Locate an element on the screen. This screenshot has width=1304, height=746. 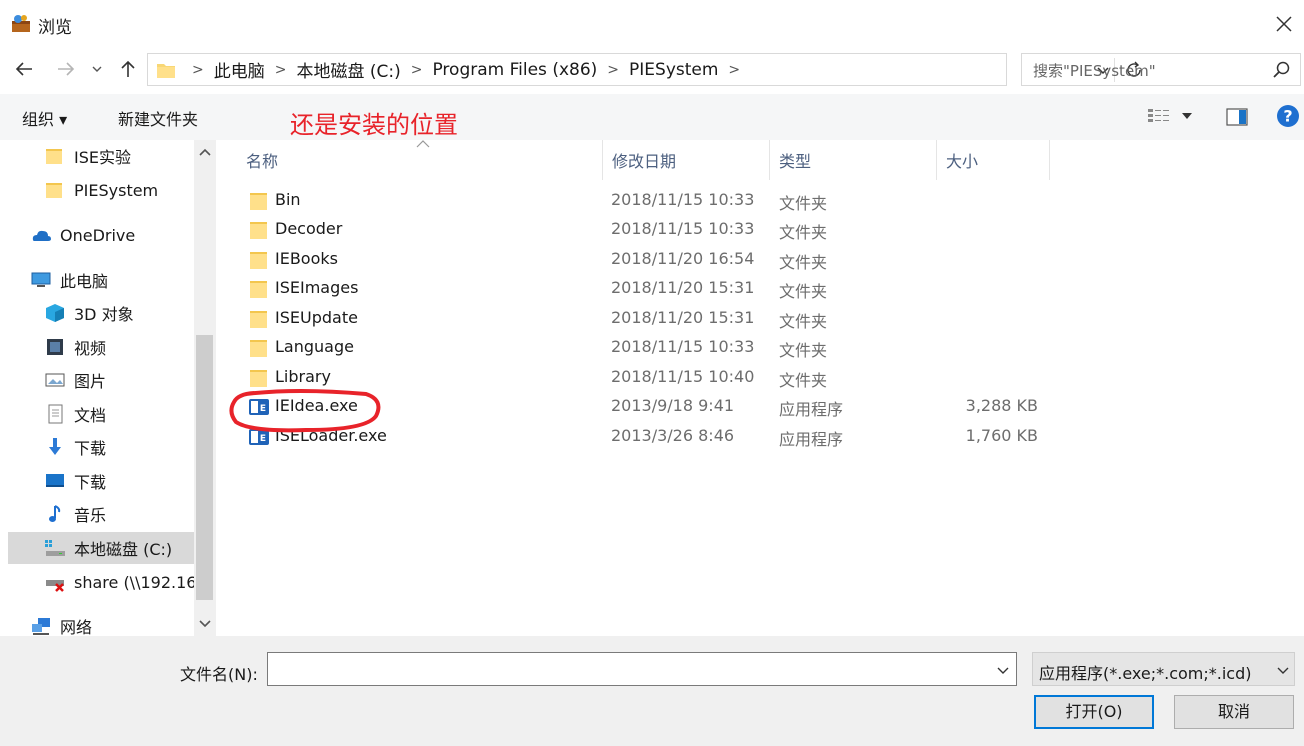
recent-dropdown-icon is located at coordinates (97, 69).